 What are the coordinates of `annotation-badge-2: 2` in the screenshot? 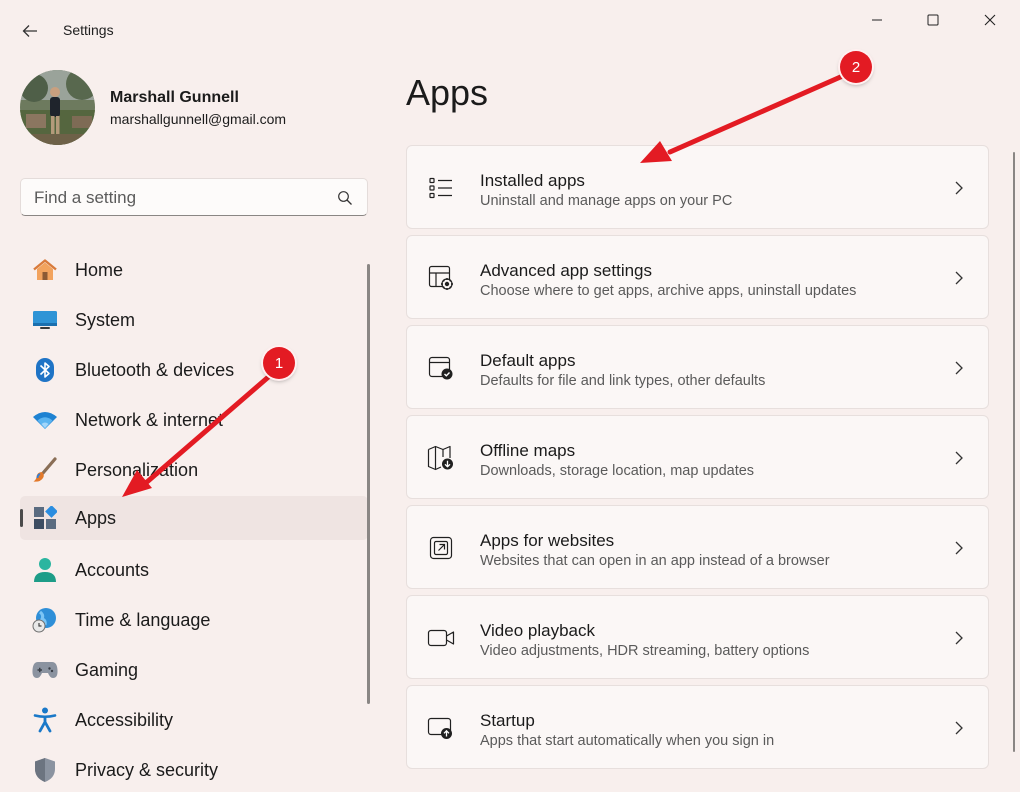 It's located at (856, 67).